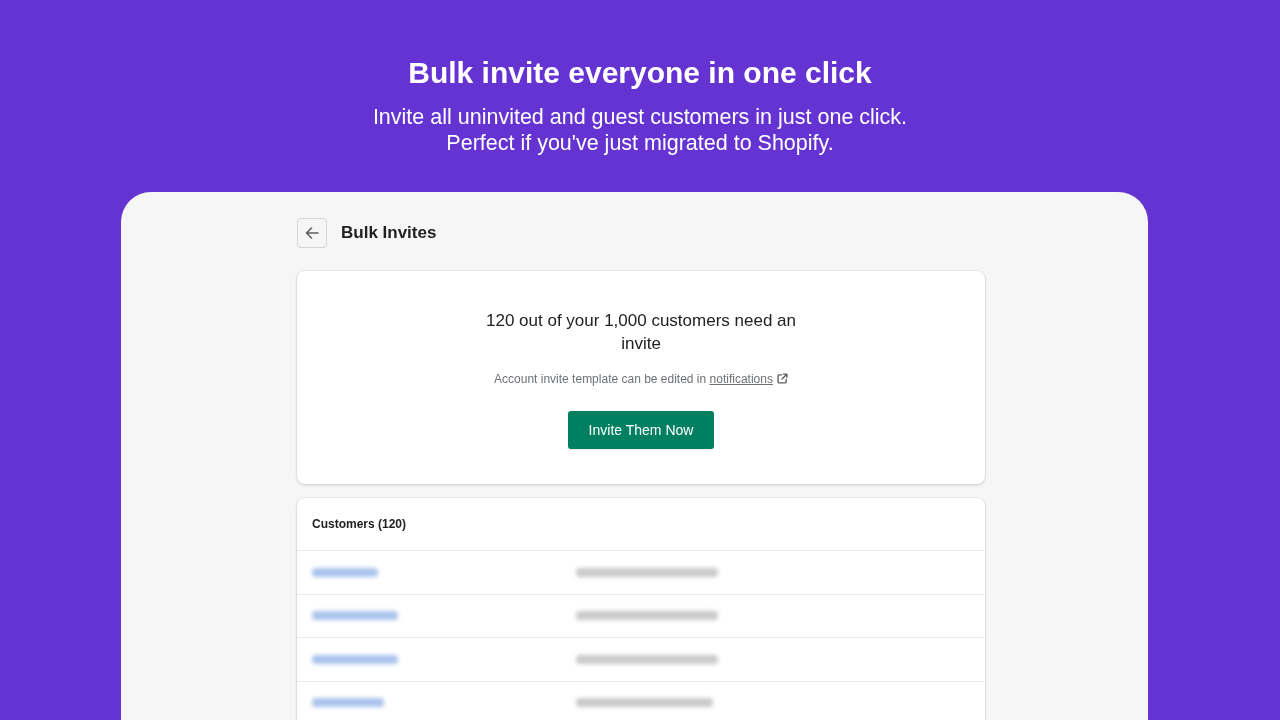 The width and height of the screenshot is (1280, 720). I want to click on summary-message: 120 out of your 1,000 customers need an invite, so click(641, 332).